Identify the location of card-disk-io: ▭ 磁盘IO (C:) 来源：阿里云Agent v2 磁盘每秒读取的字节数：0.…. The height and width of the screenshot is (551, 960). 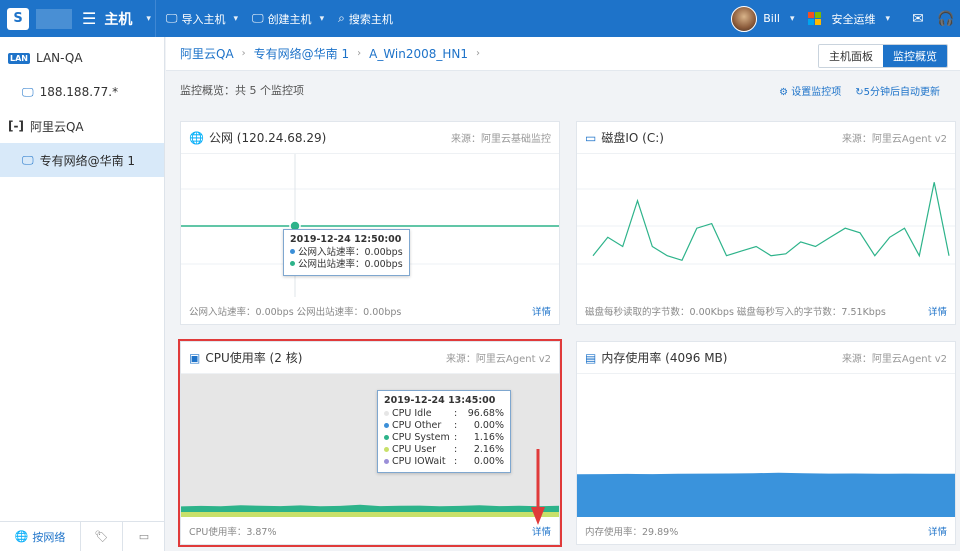
(766, 223).